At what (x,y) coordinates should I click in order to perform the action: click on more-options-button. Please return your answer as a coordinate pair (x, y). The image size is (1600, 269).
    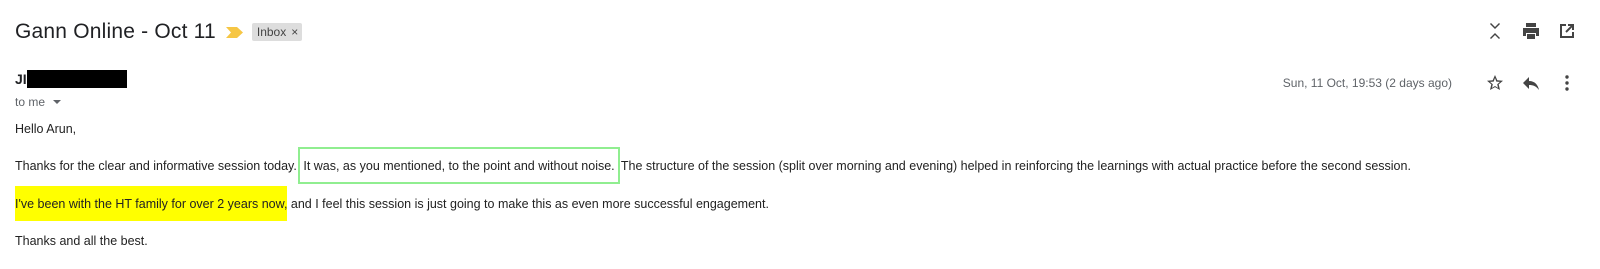
    Looking at the image, I should click on (1567, 83).